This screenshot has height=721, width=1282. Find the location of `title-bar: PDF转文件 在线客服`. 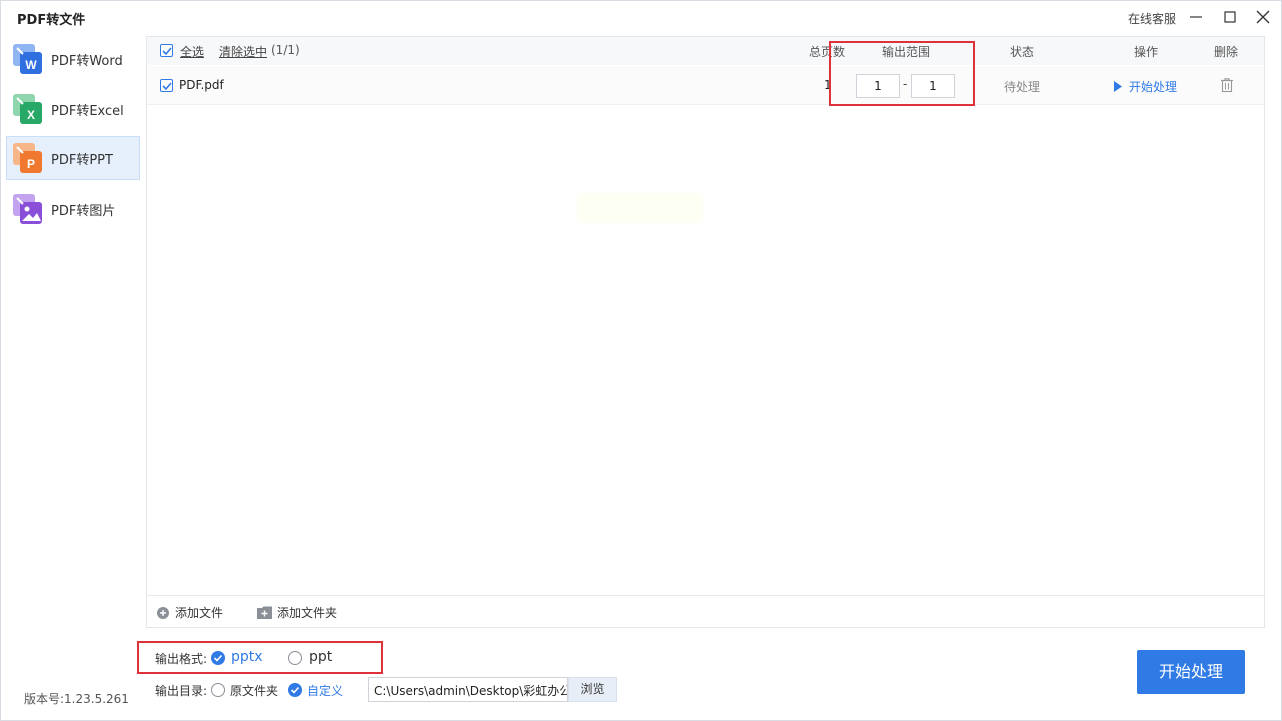

title-bar: PDF转文件 在线客服 is located at coordinates (641, 18).